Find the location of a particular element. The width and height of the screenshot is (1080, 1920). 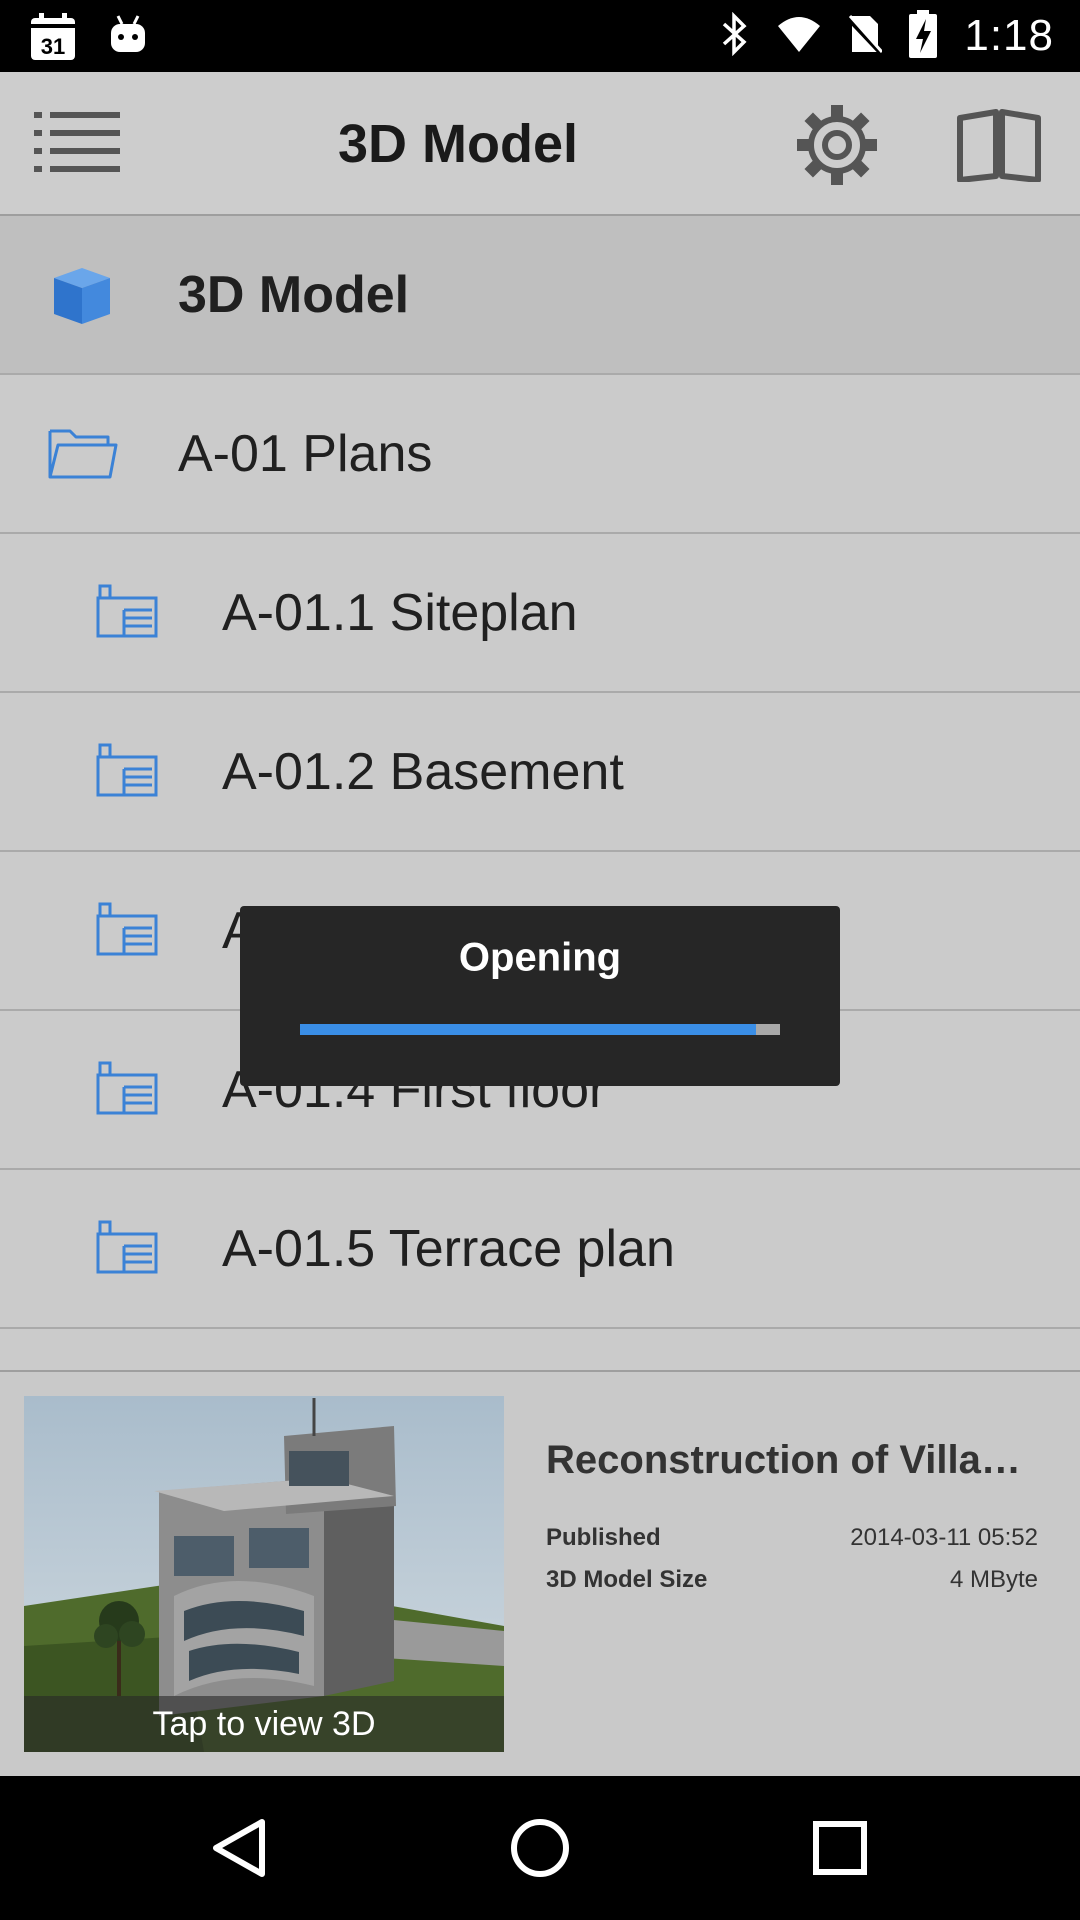

back-button is located at coordinates (240, 1848).